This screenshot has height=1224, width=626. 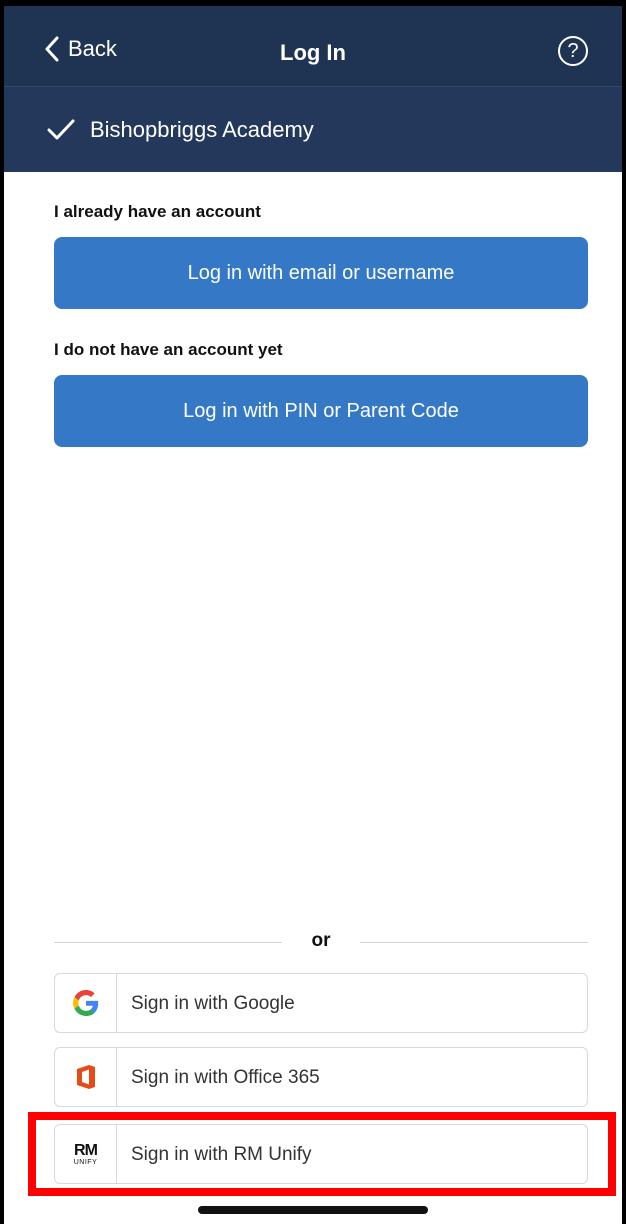 What do you see at coordinates (157, 211) in the screenshot?
I see `existing-account-label: I already have an account` at bounding box center [157, 211].